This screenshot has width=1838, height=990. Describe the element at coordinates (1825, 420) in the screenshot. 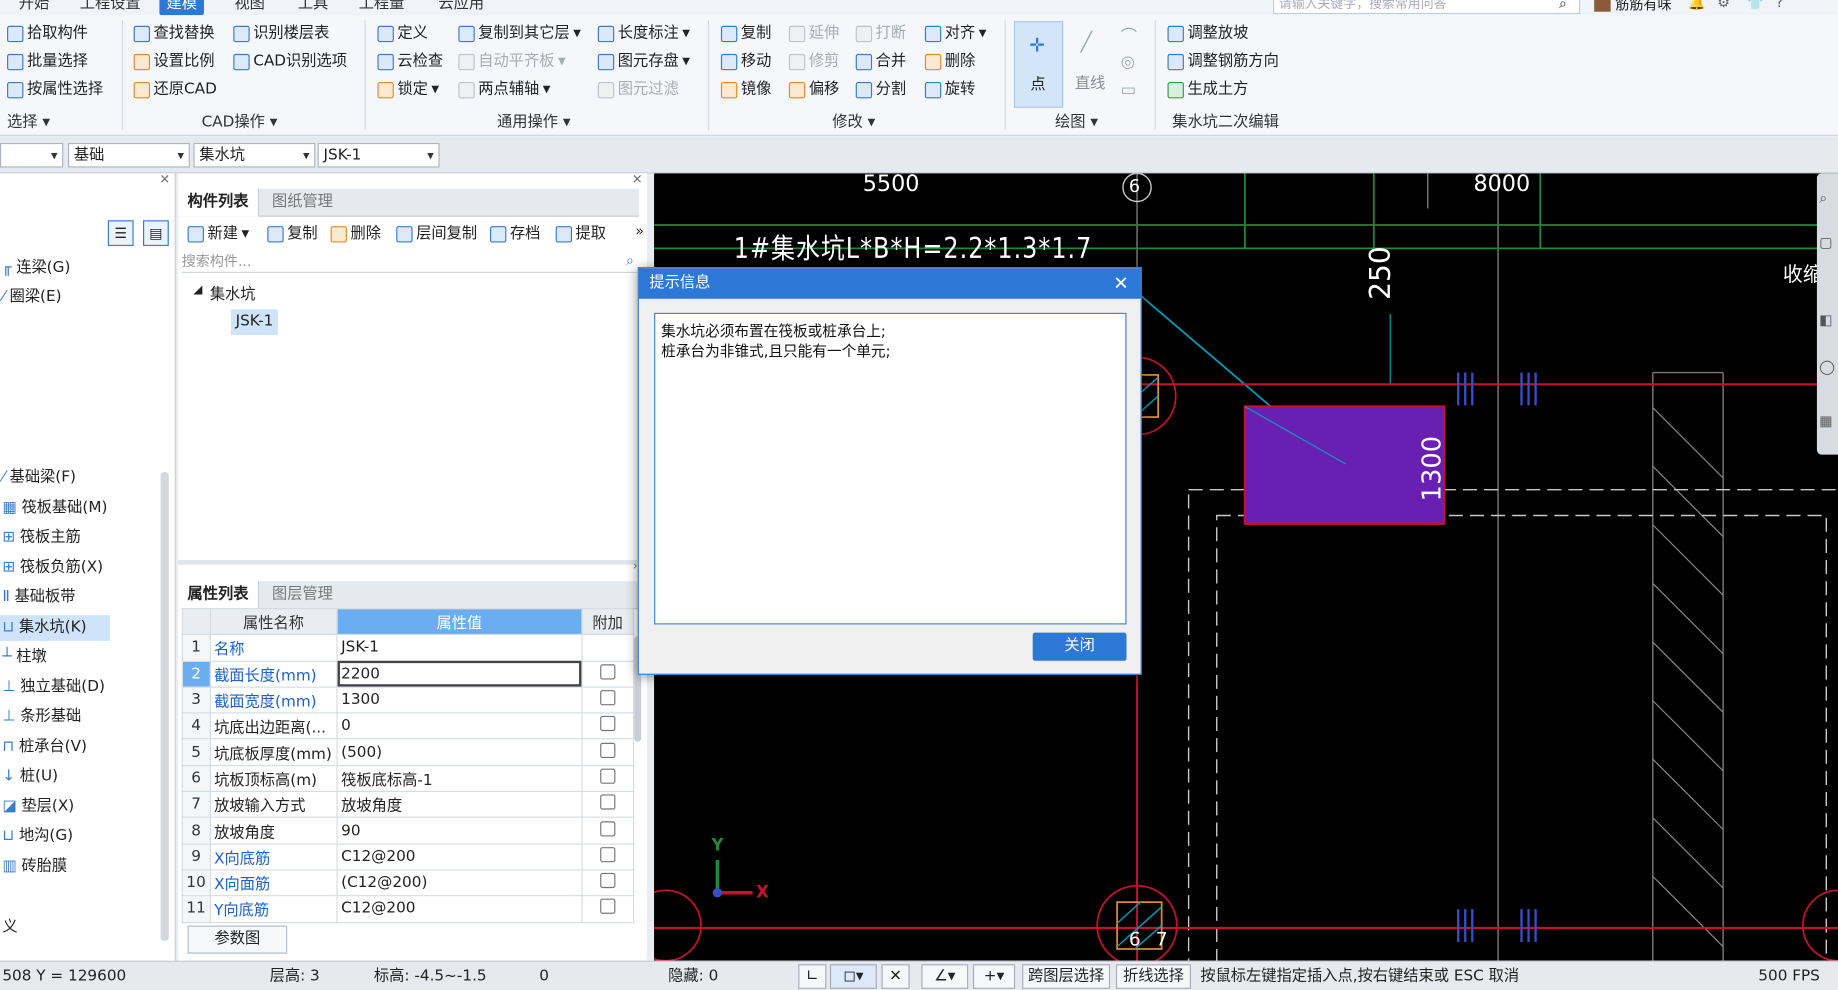

I see `grid-icon: ▦` at that location.